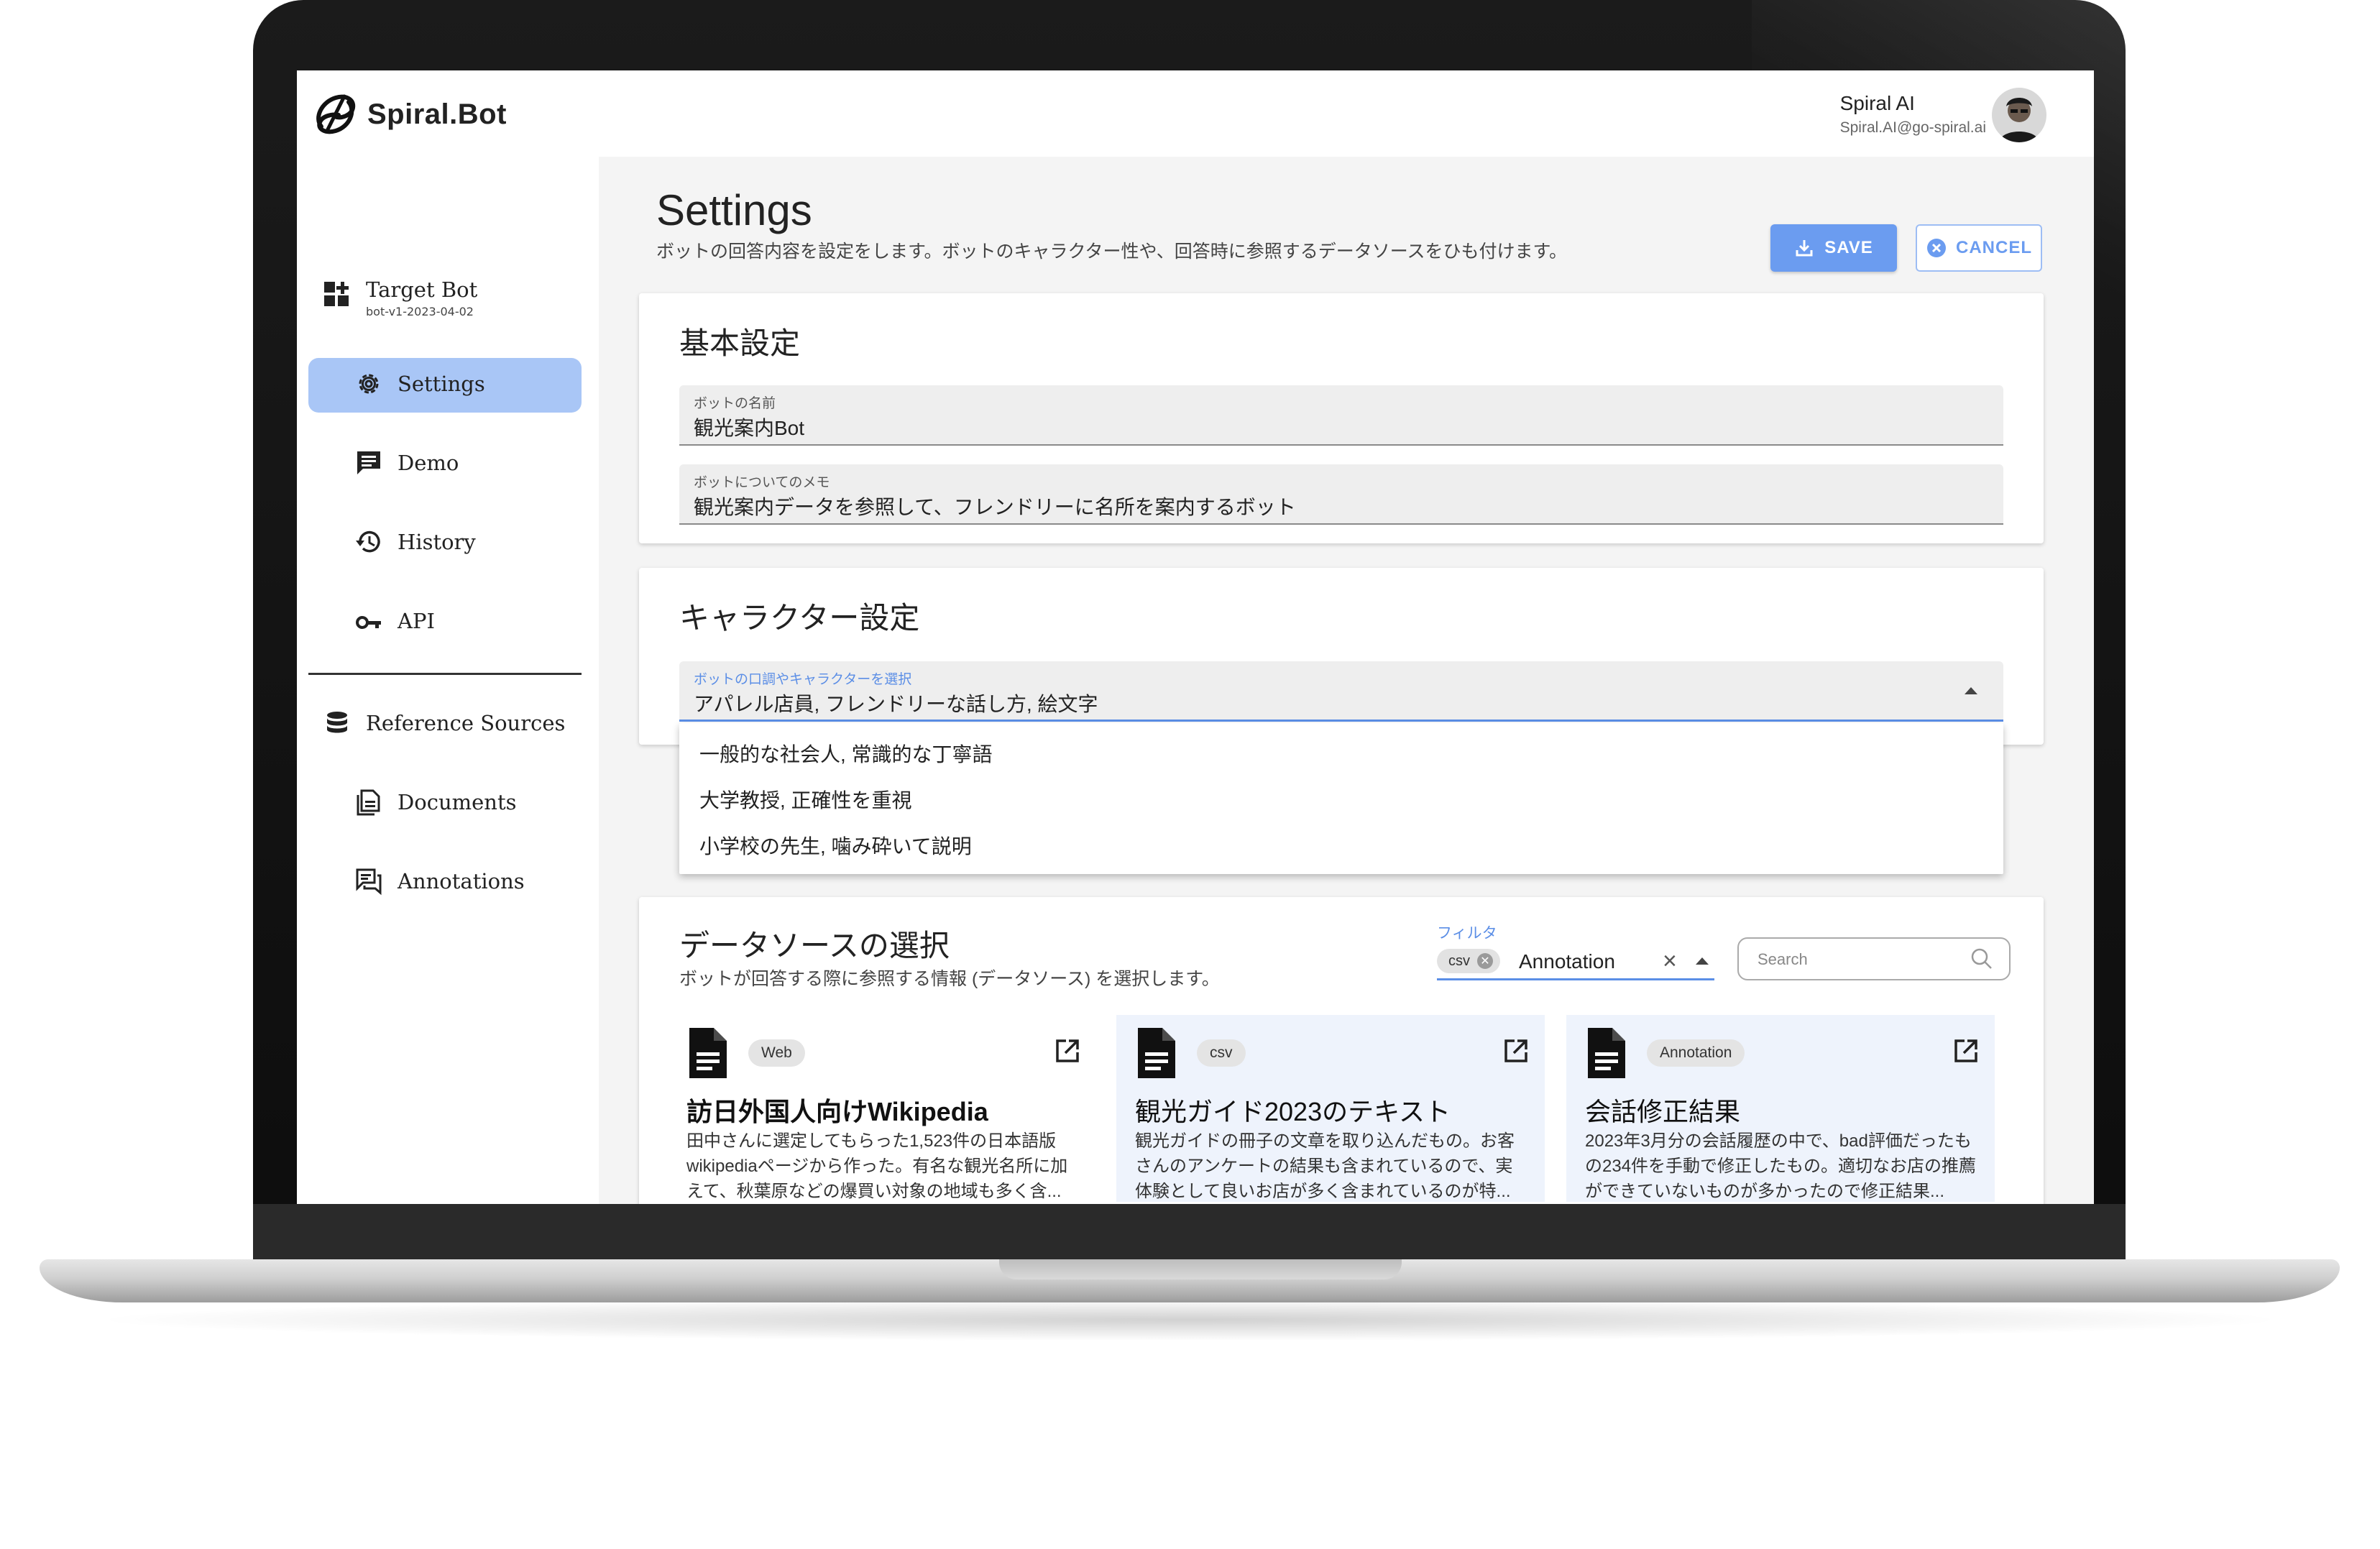 This screenshot has width=2380, height=1549. What do you see at coordinates (336, 114) in the screenshot?
I see `spiral-logo-icon` at bounding box center [336, 114].